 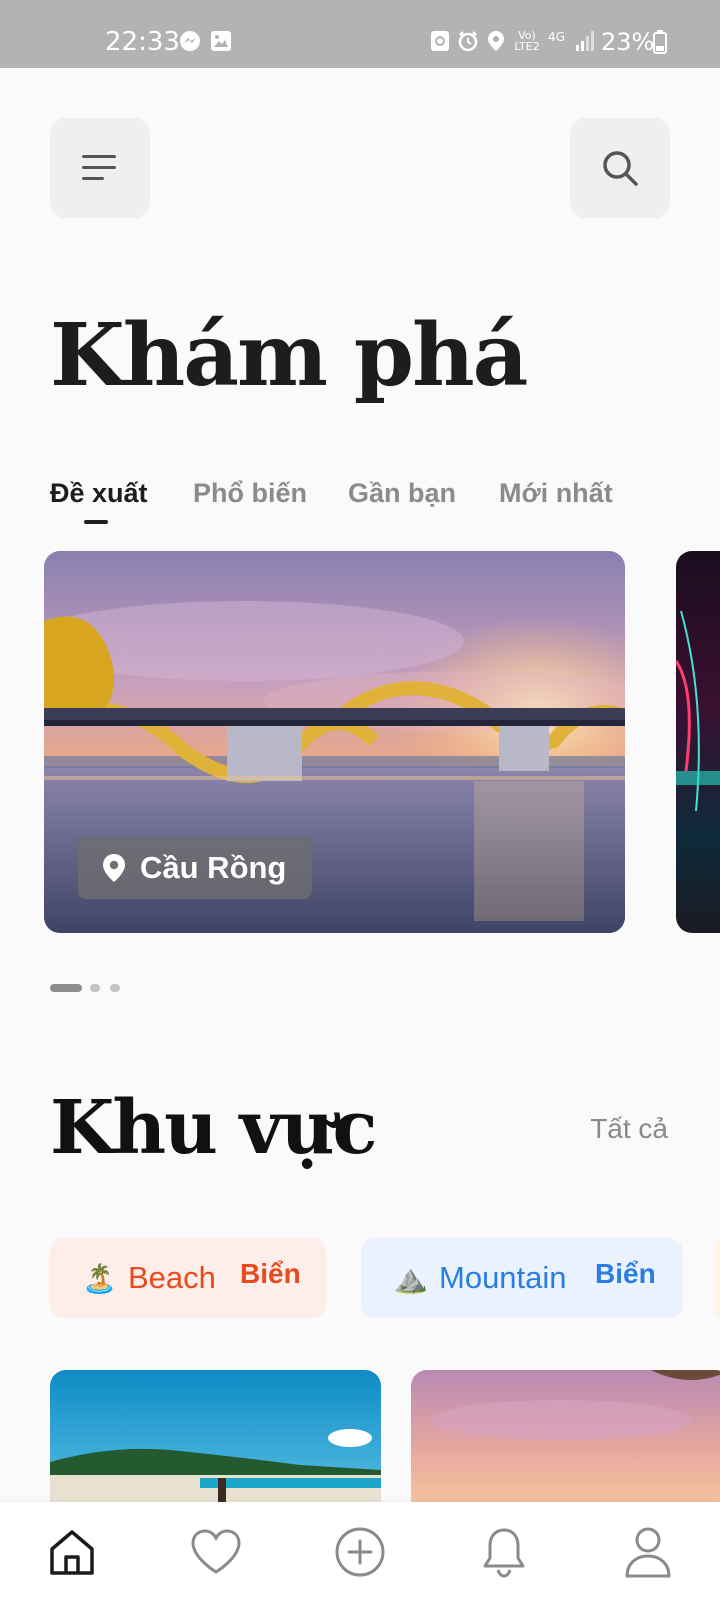 I want to click on heart-icon, so click(x=216, y=1551).